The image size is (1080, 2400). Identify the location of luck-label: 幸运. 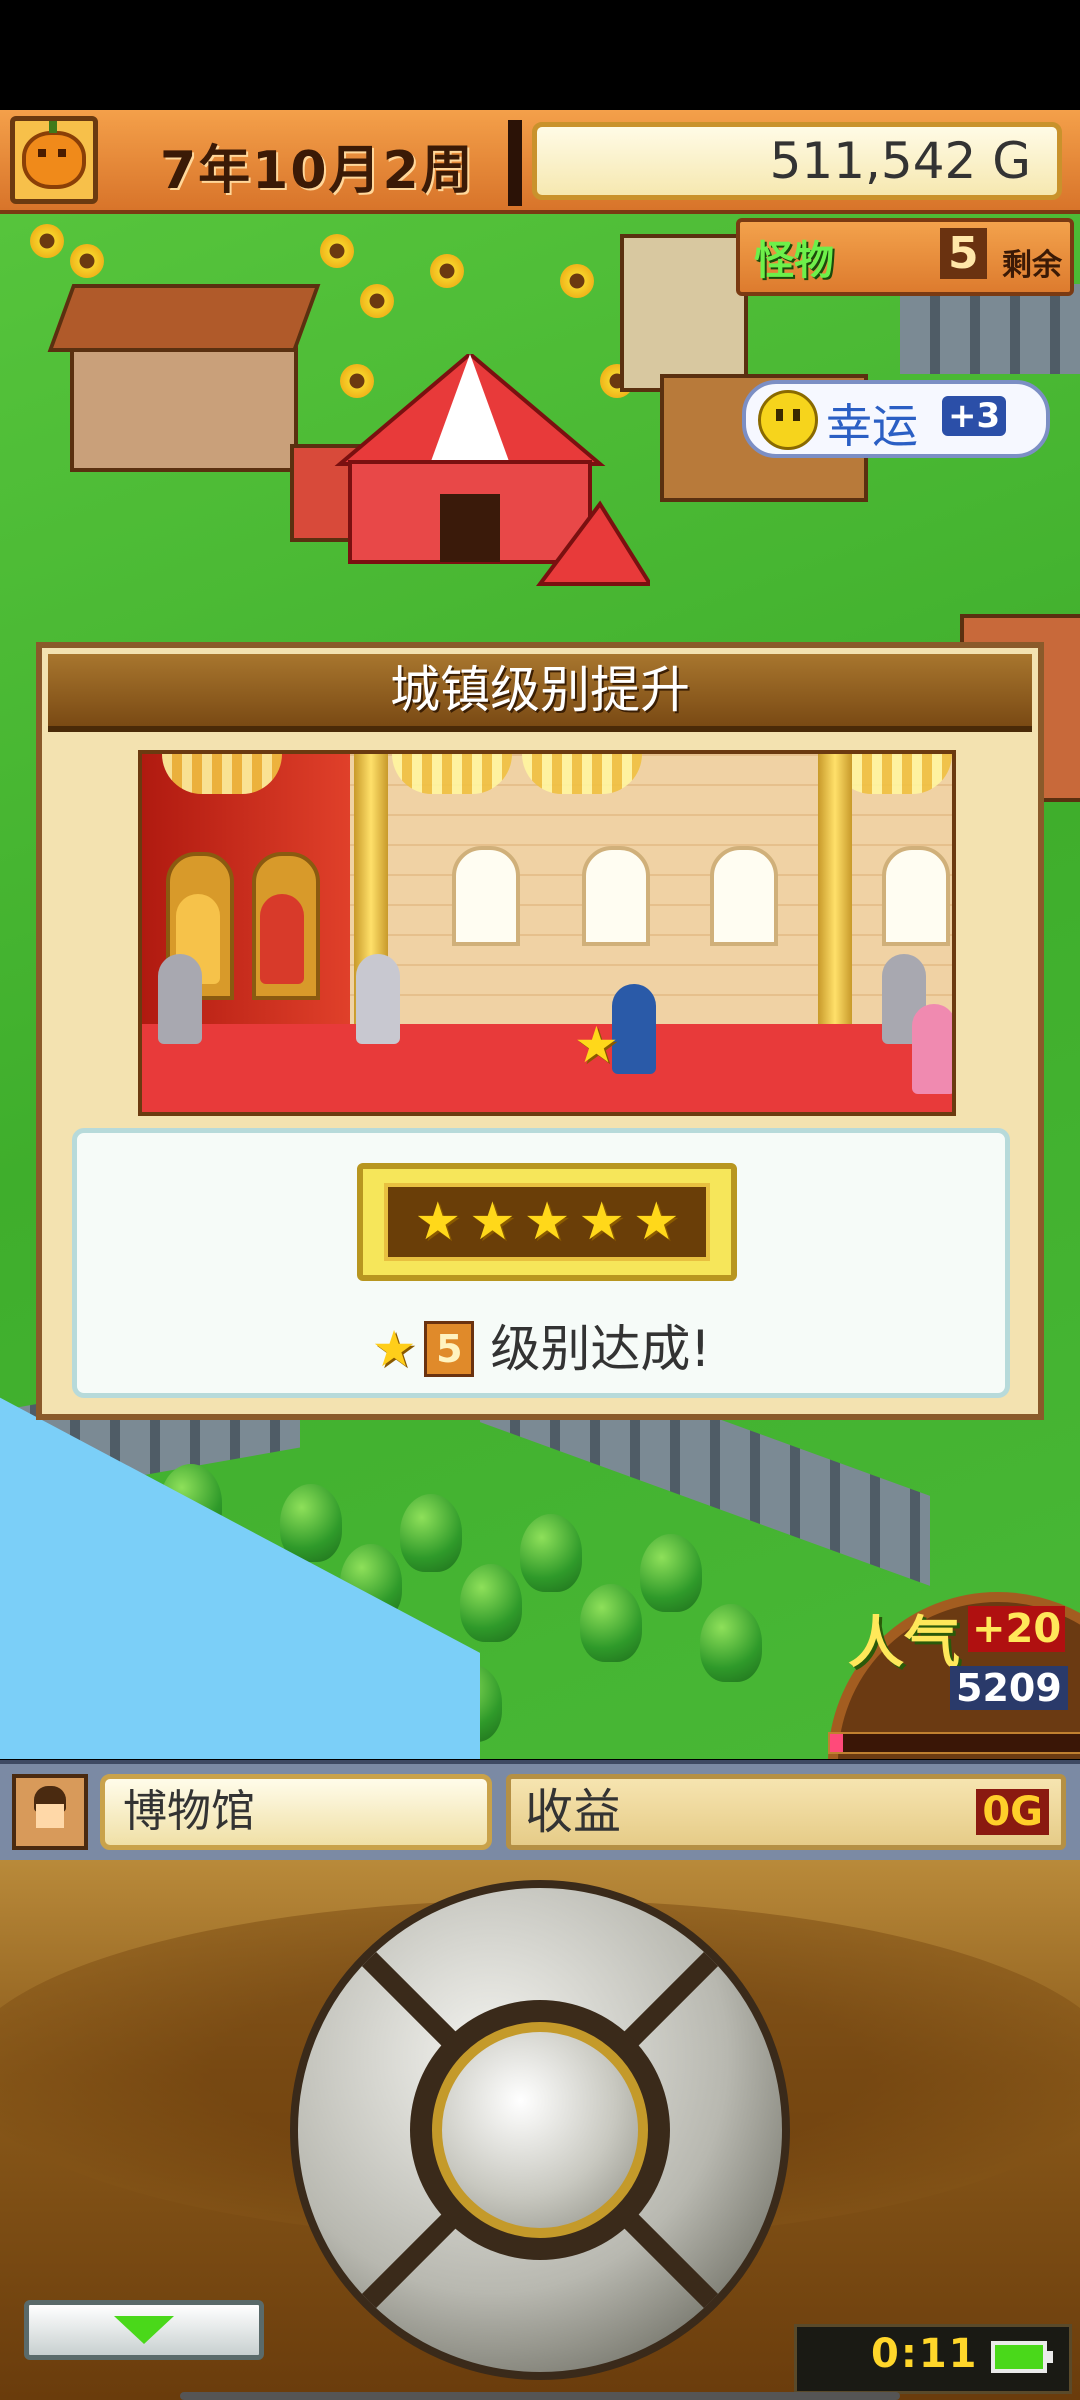
(872, 426).